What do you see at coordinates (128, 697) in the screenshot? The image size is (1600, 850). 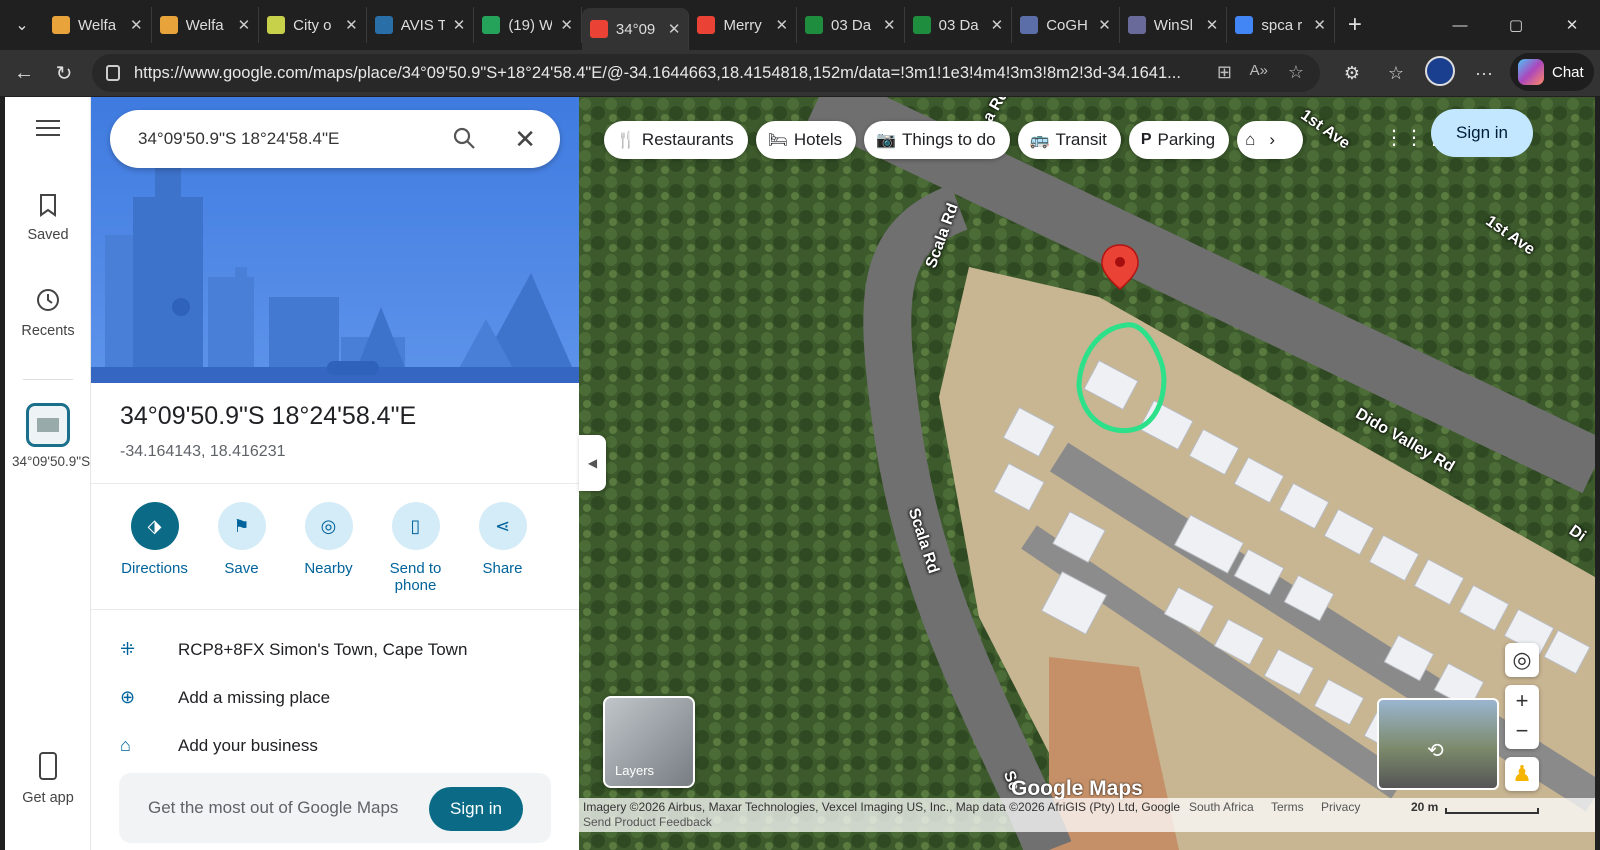 I see `add-location-icon: ⊕` at bounding box center [128, 697].